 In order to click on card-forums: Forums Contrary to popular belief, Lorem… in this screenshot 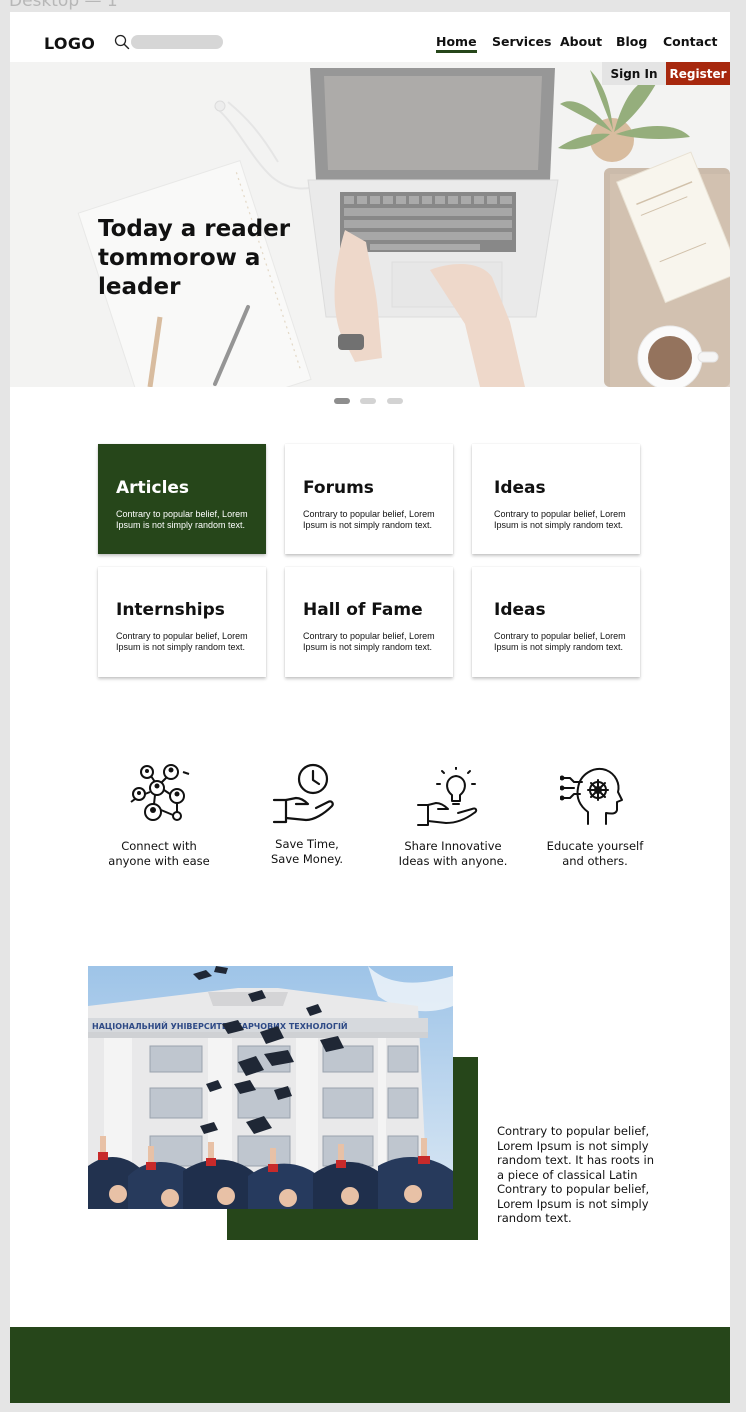, I will do `click(369, 499)`.